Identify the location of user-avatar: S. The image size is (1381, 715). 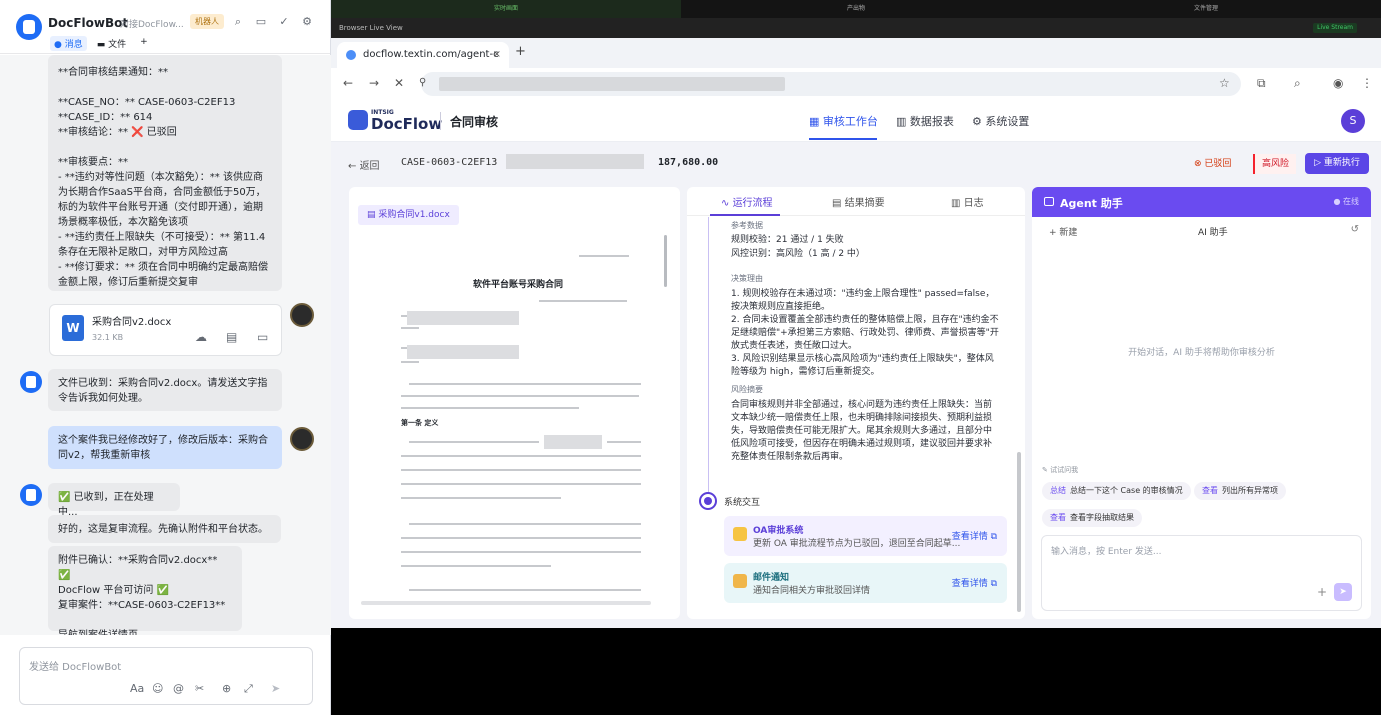
(1353, 121).